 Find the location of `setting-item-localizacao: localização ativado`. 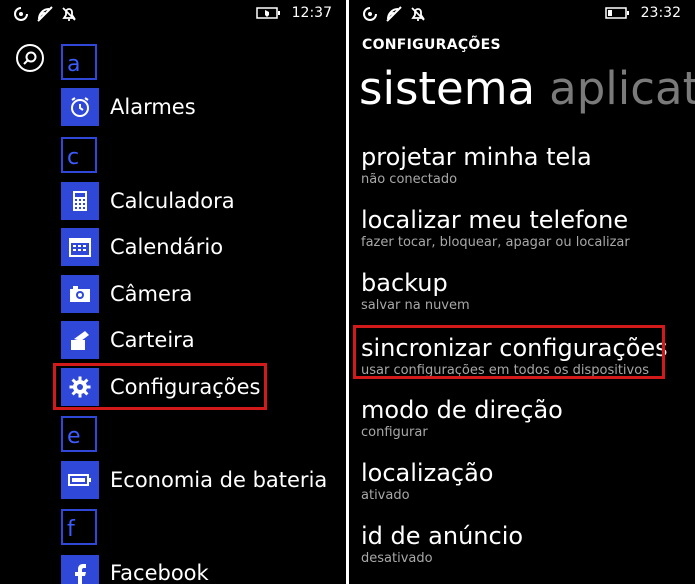

setting-item-localizacao: localização ativado is located at coordinates (528, 481).